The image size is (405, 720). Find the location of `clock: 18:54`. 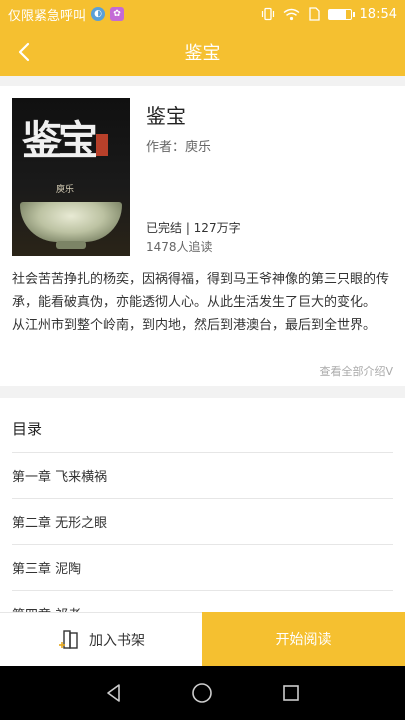

clock: 18:54 is located at coordinates (378, 14).